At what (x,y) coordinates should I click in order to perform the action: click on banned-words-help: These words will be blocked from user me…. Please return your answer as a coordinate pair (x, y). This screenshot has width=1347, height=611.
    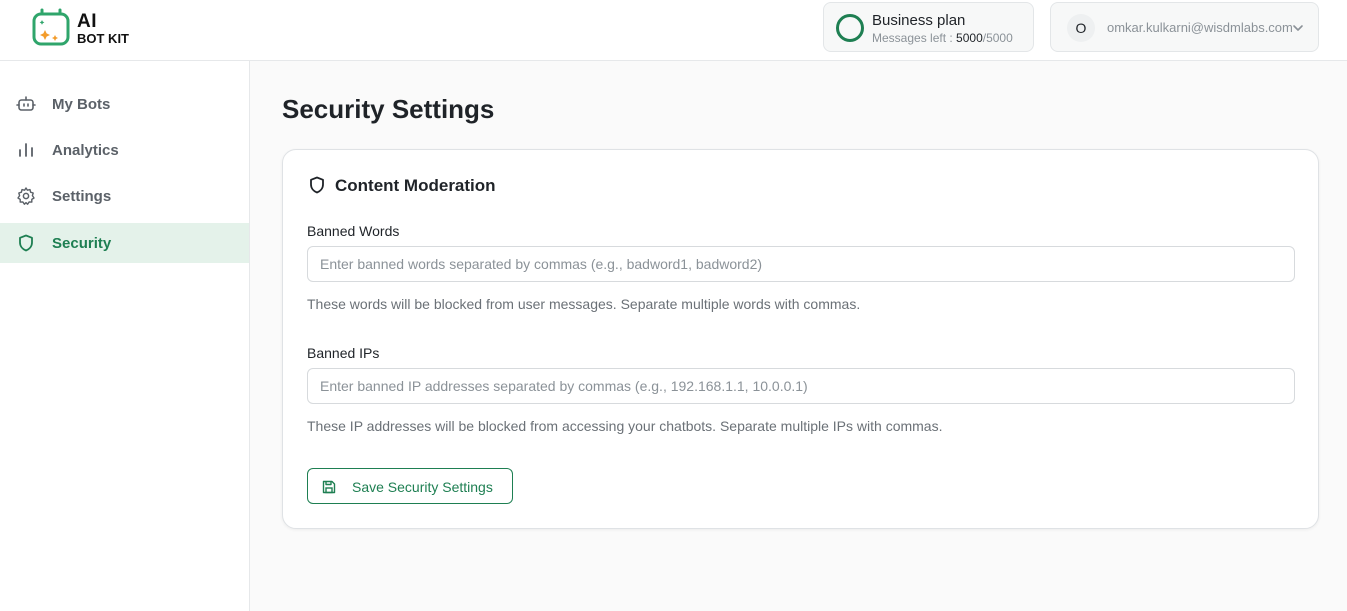
    Looking at the image, I should click on (584, 304).